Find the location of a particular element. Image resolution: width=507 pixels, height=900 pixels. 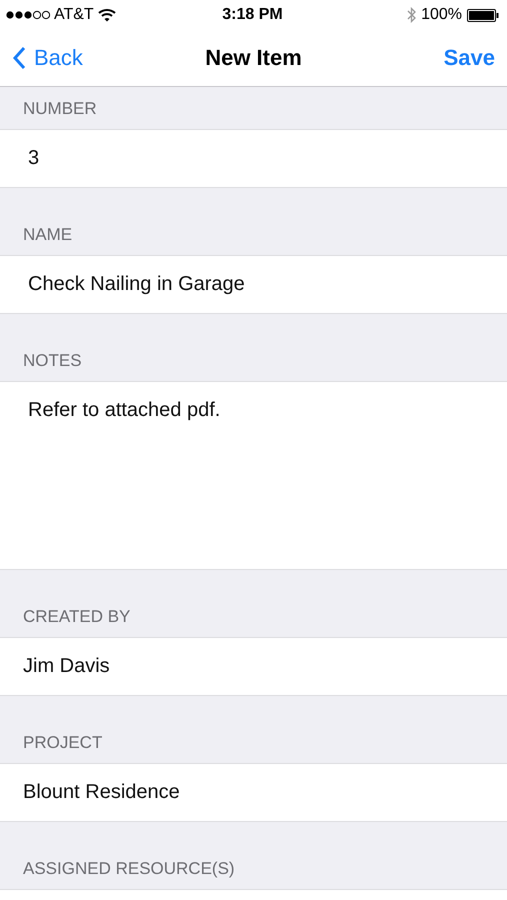

carrier: AT&T is located at coordinates (74, 15).